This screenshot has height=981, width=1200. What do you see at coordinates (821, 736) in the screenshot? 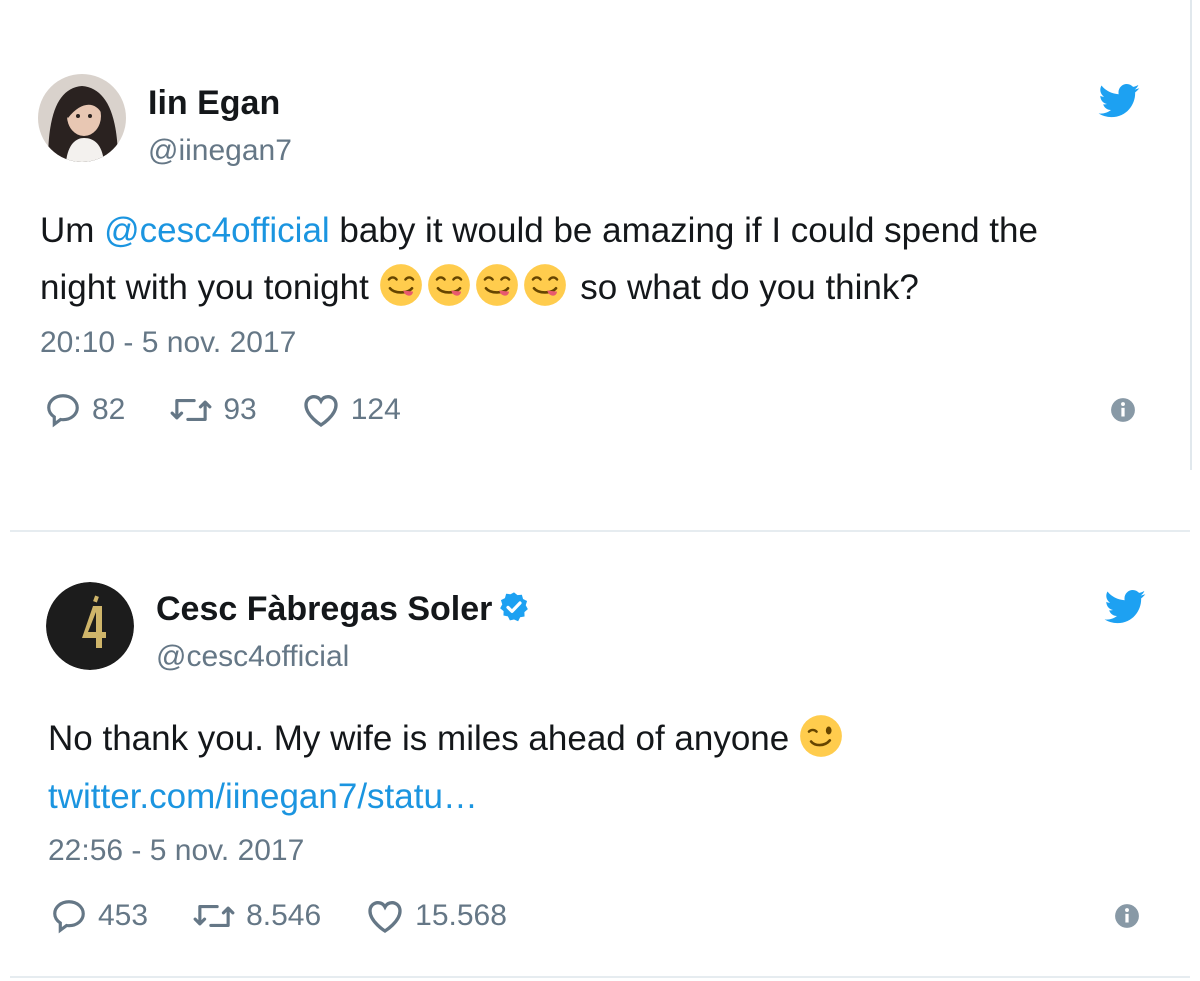
I see `wink-emoji-icon` at bounding box center [821, 736].